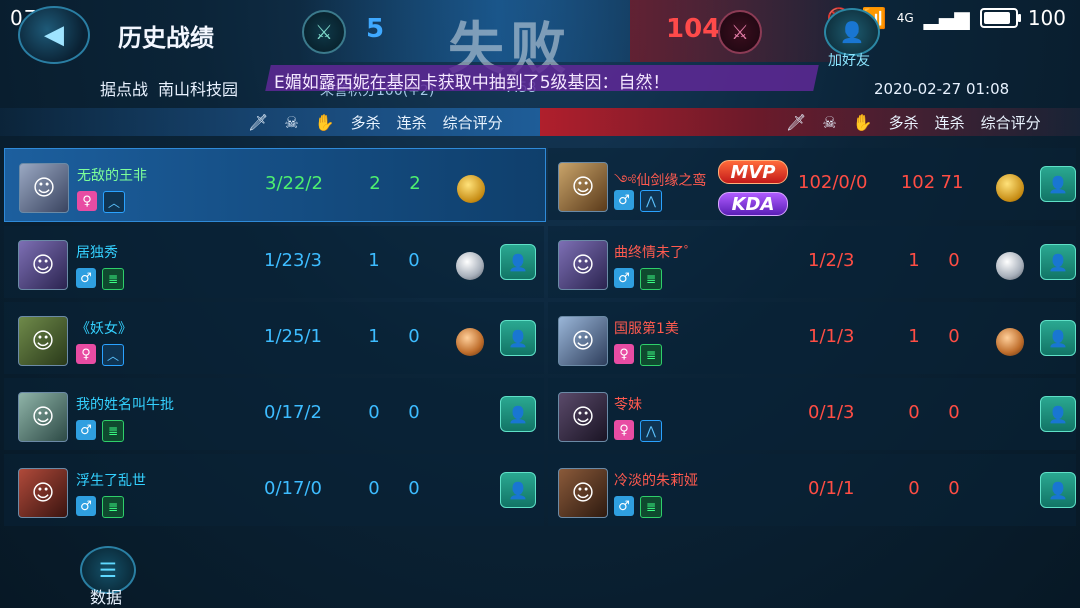 Image resolution: width=1080 pixels, height=608 pixels. What do you see at coordinates (198, 89) in the screenshot?
I see `map-name: 南山科技园` at bounding box center [198, 89].